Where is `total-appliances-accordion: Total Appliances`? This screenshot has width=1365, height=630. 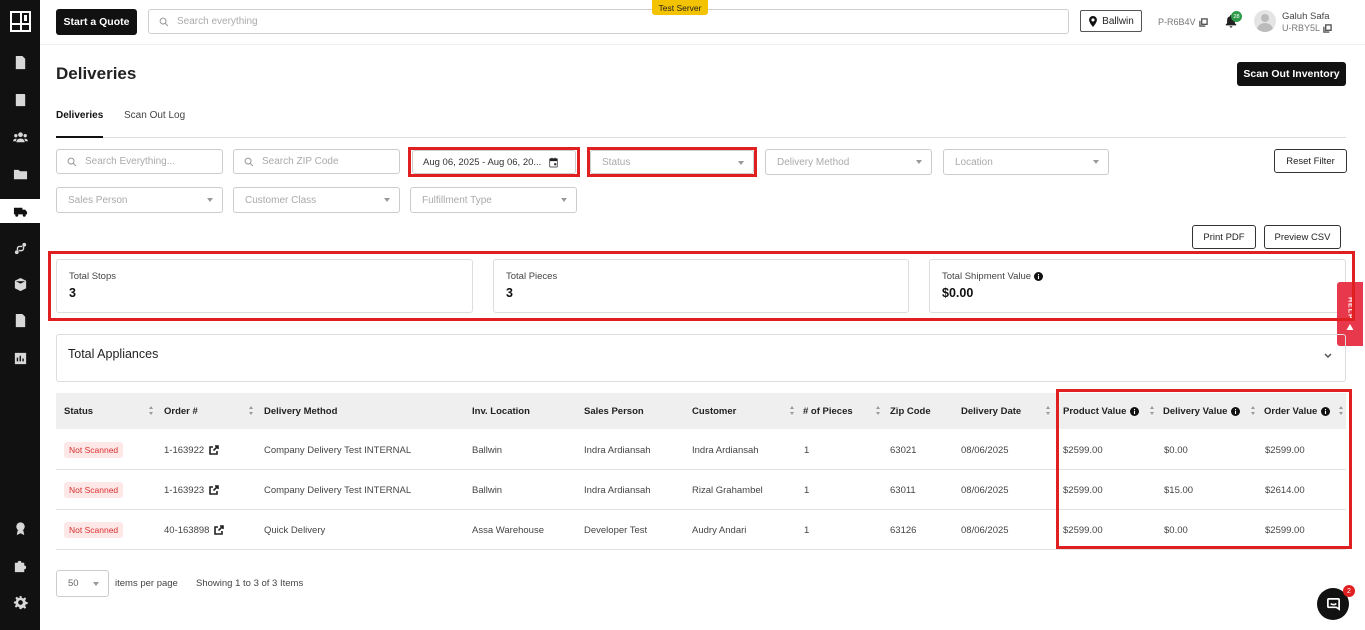 total-appliances-accordion: Total Appliances is located at coordinates (701, 358).